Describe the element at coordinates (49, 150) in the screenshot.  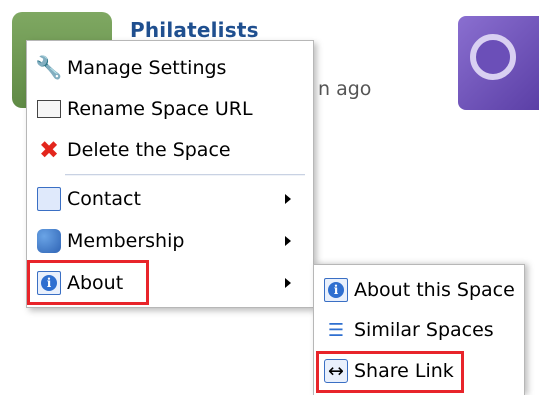
I see `delete-x-icon: ✖` at that location.